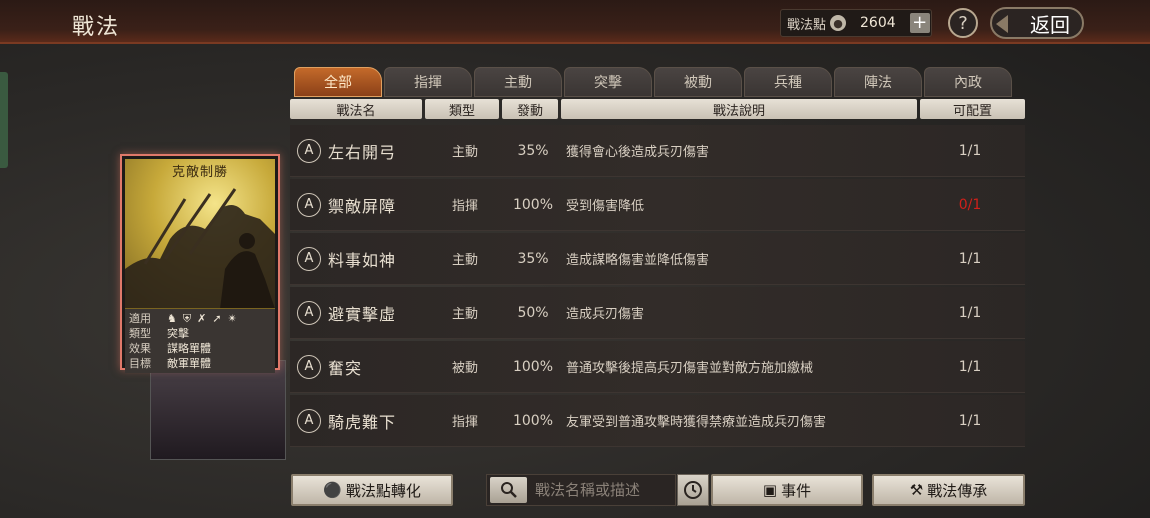  Describe the element at coordinates (383, 490) in the screenshot. I see `convert-points-label: 戰法點轉化` at that location.